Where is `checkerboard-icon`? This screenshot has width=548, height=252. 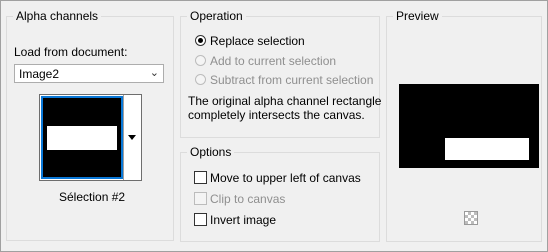 checkerboard-icon is located at coordinates (471, 218).